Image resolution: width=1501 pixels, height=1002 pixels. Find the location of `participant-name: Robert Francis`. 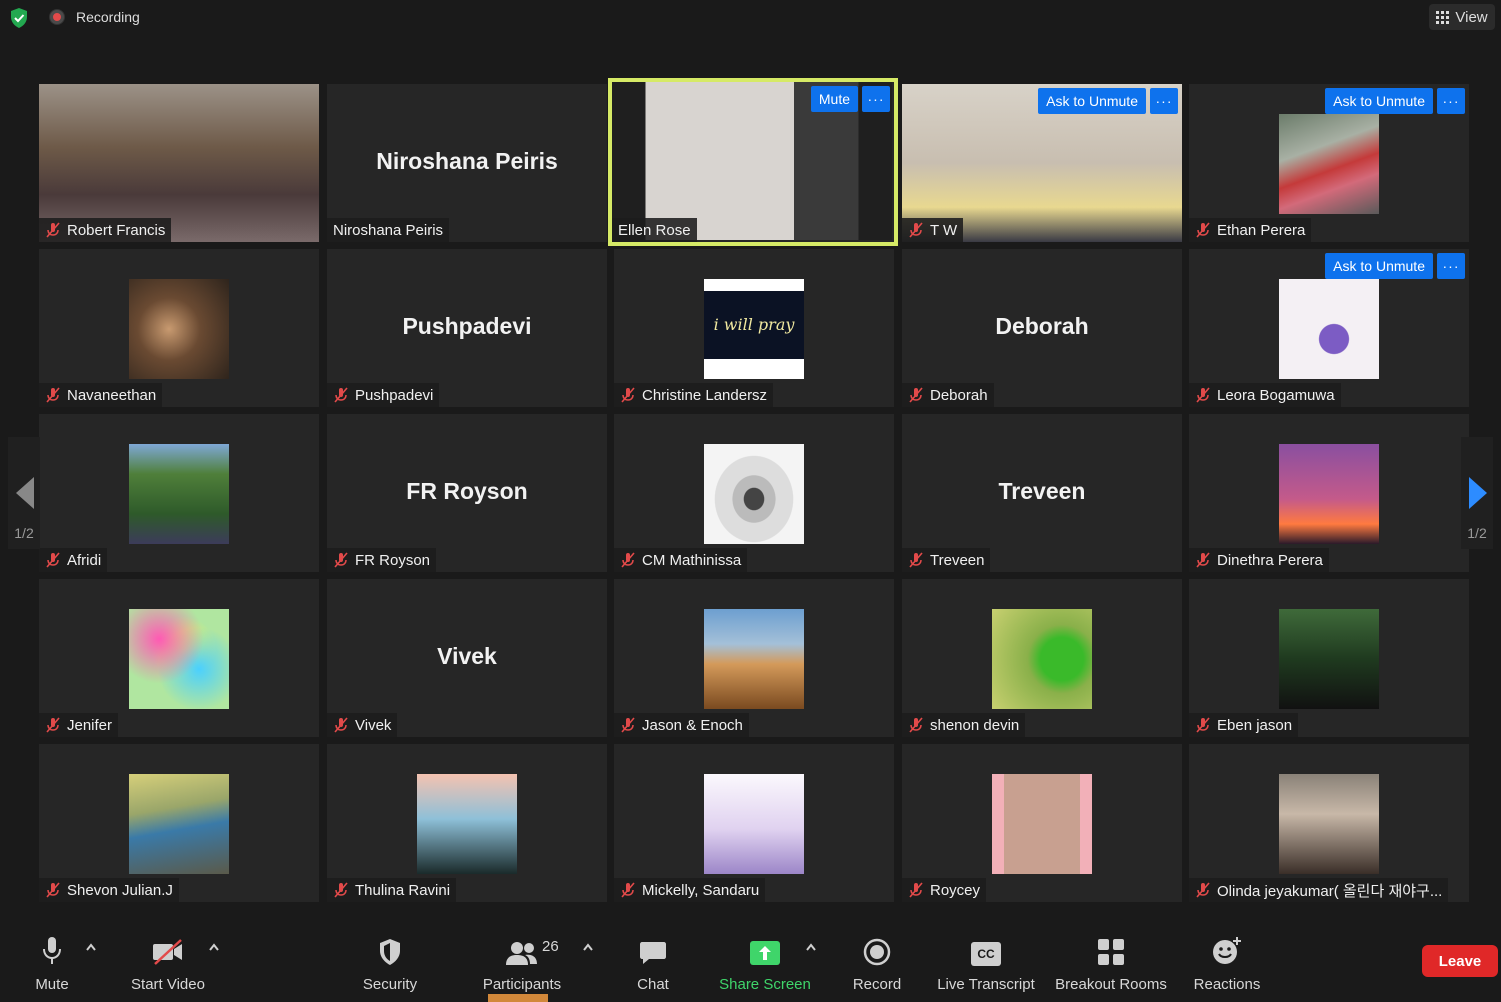

participant-name: Robert Francis is located at coordinates (116, 230).